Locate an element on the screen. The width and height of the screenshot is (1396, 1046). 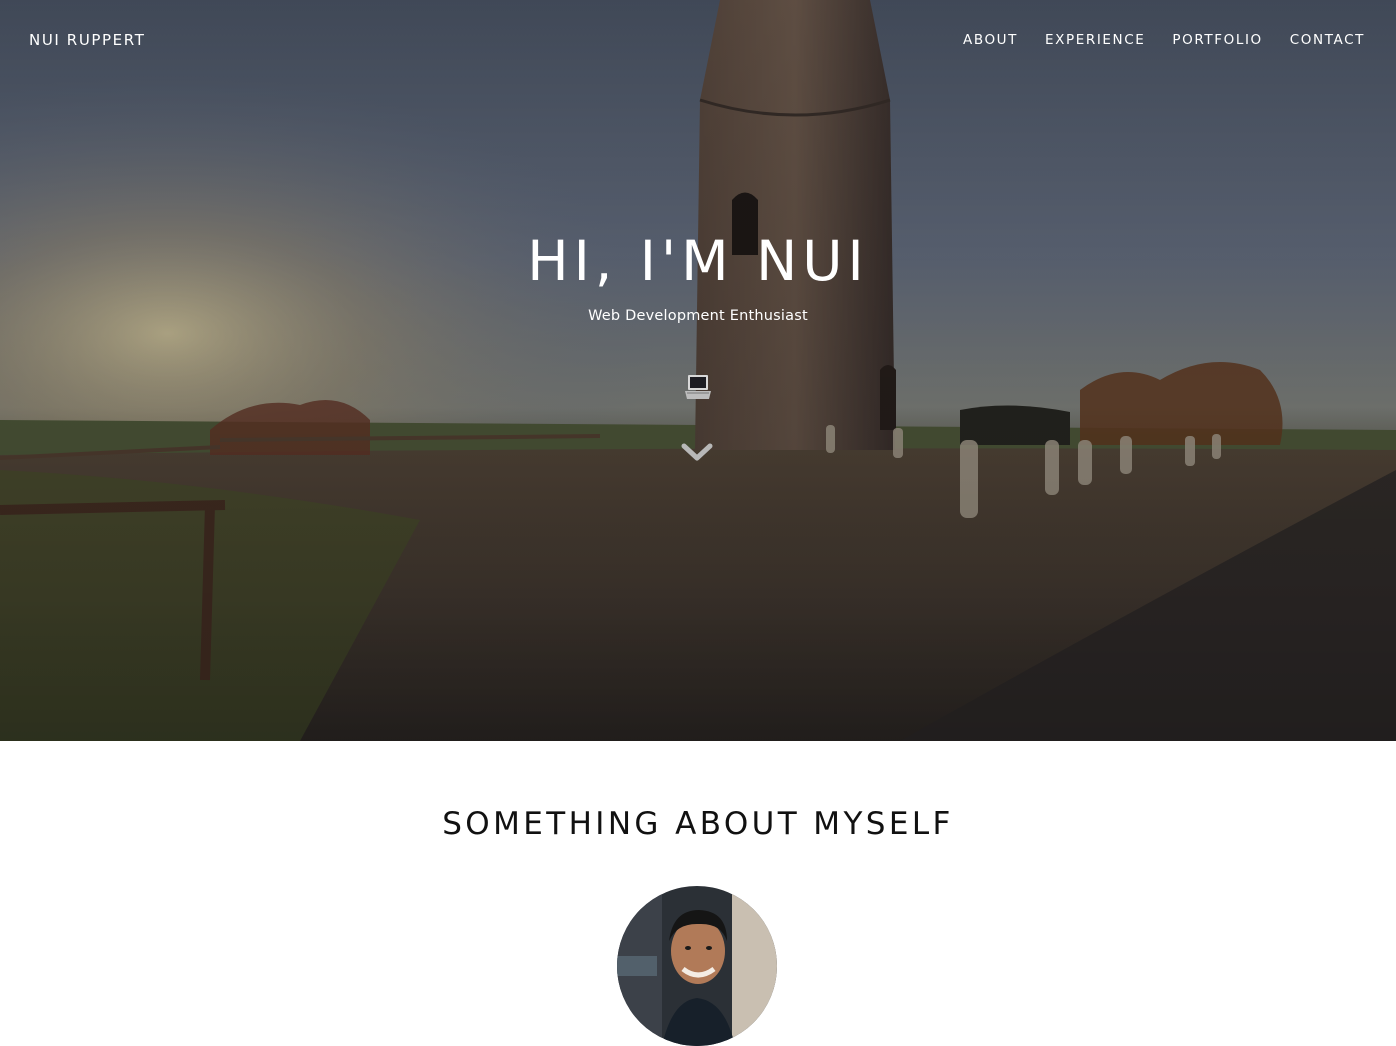
about-title: SOMETHING ABOUT MYSELF is located at coordinates (698, 824).